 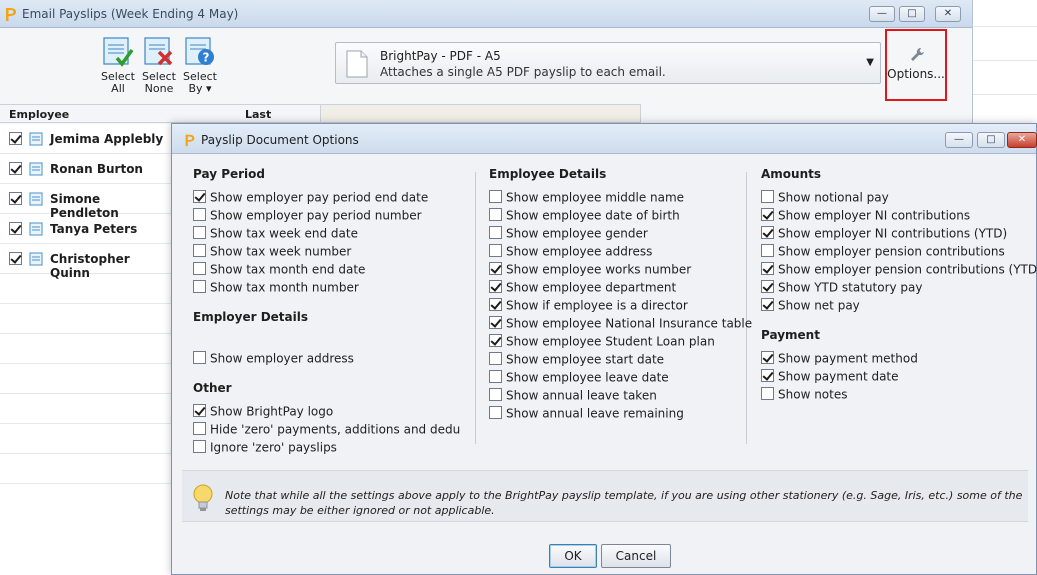 I want to click on option-show-employee-works-number: Show employee works number, so click(x=590, y=270).